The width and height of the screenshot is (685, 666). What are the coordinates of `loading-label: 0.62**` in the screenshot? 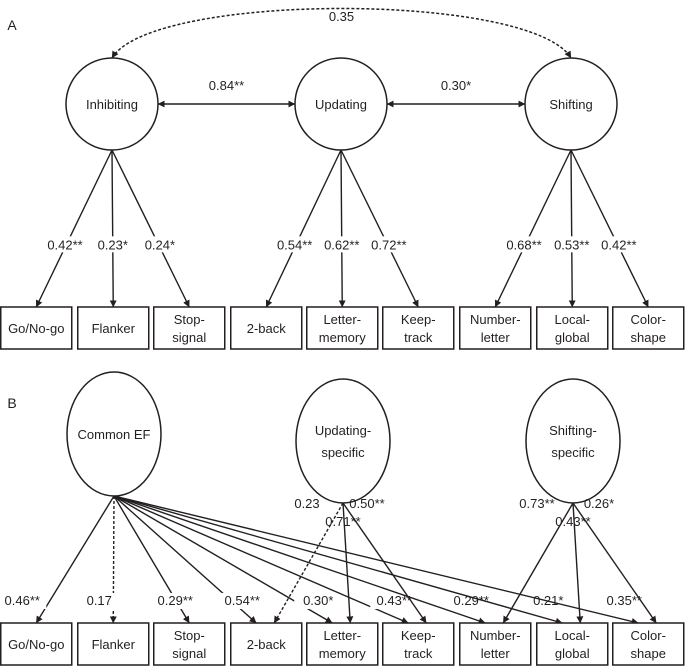 It's located at (341, 244).